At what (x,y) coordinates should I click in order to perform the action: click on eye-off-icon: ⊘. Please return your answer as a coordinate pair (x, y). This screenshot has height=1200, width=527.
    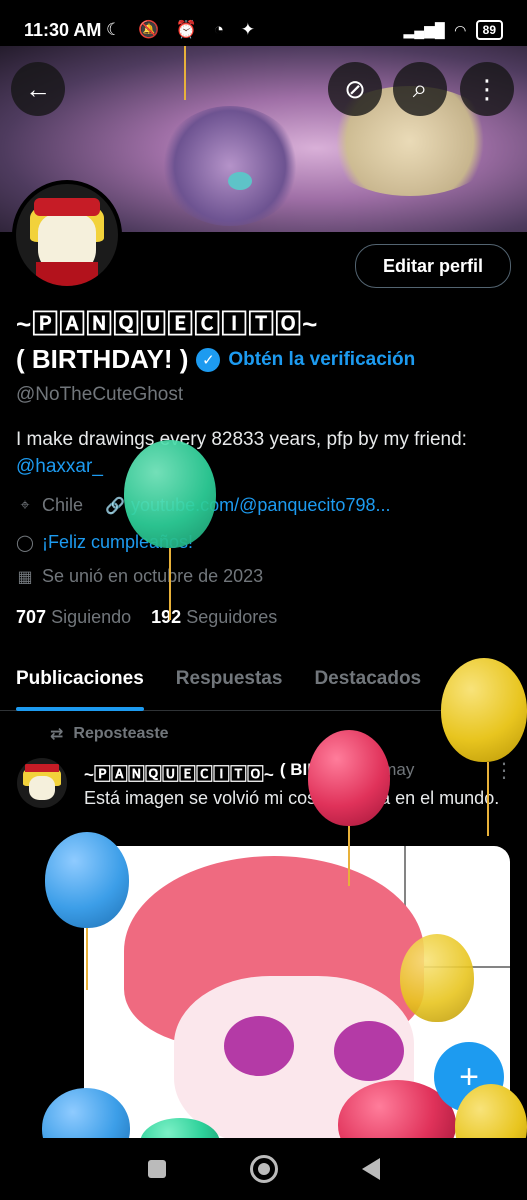
    Looking at the image, I should click on (355, 88).